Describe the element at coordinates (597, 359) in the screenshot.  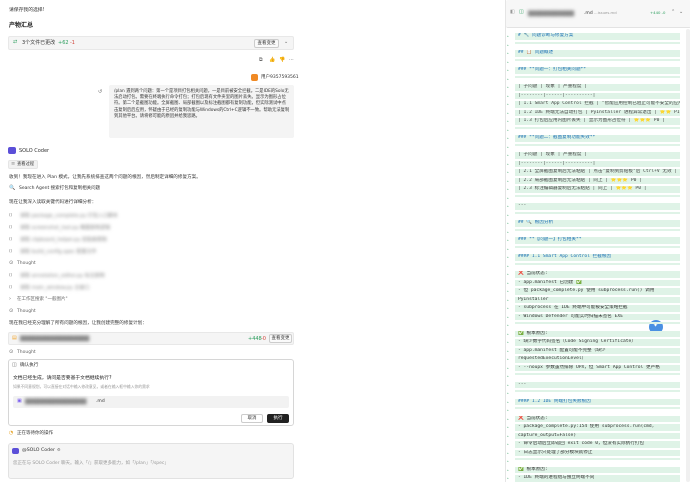
I see `code-line: requestedExecutionLevel）` at that location.